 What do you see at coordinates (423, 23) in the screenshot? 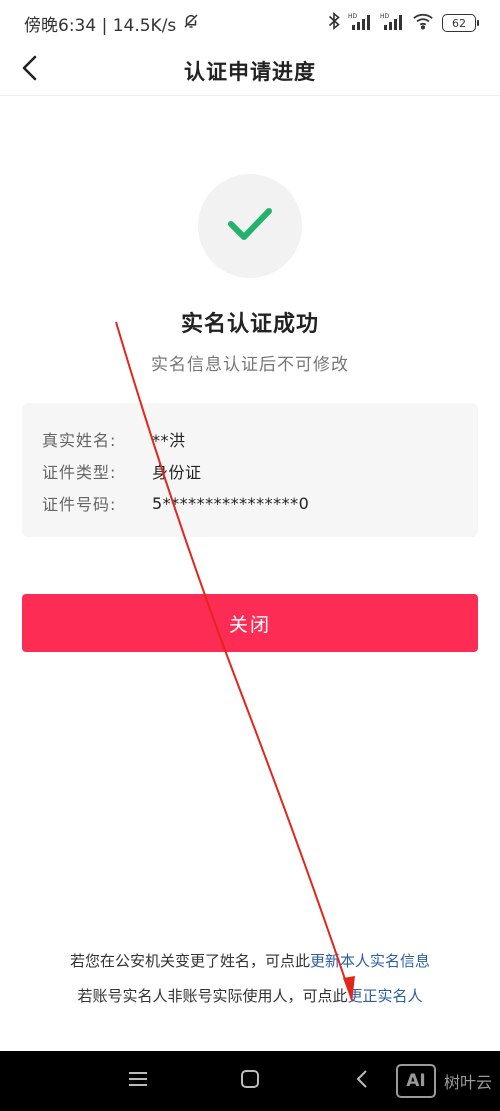
I see `wifi-icon` at bounding box center [423, 23].